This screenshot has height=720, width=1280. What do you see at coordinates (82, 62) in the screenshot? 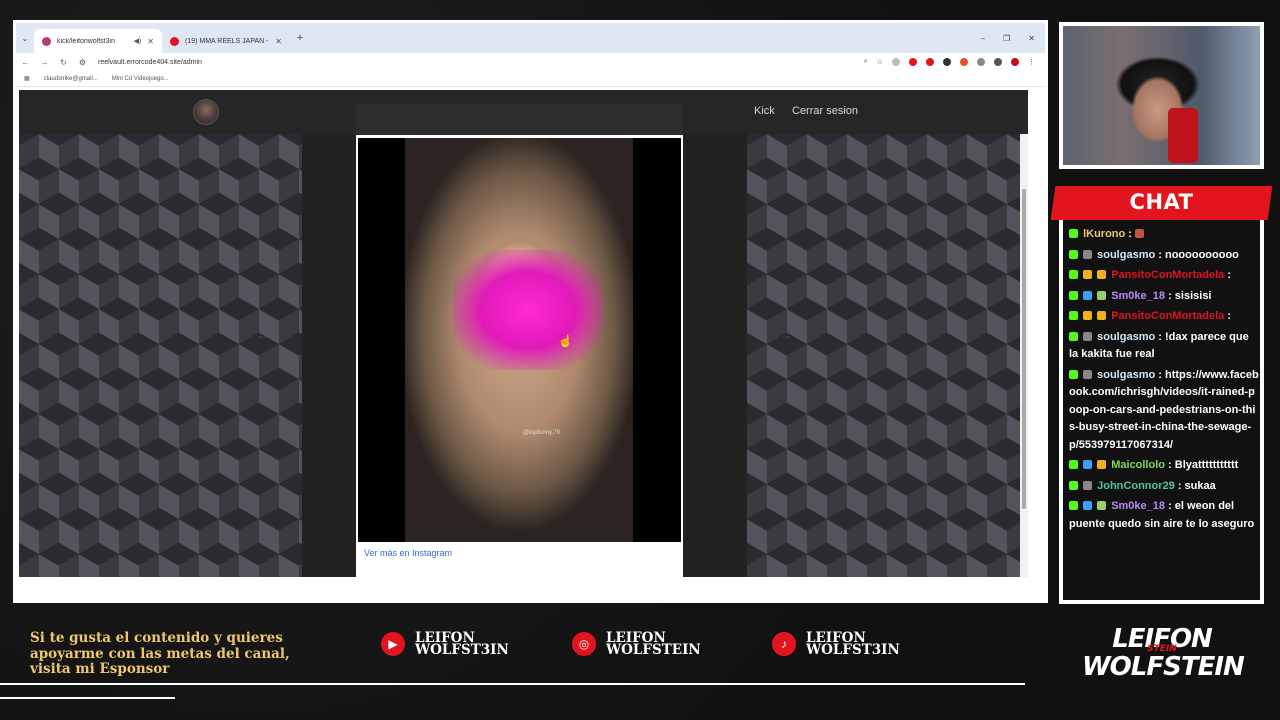
I see `site-info-icon: ⚙` at bounding box center [82, 62].